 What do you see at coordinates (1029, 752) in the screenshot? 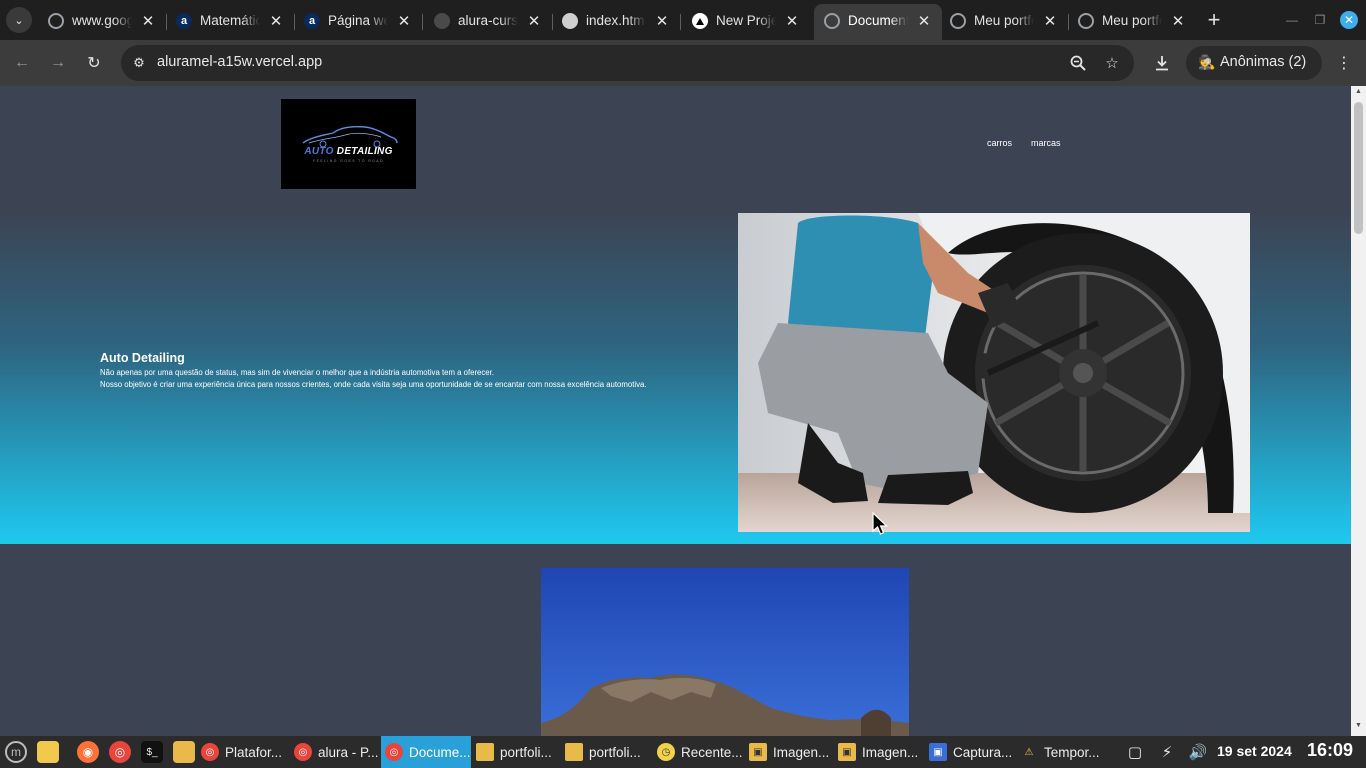
I see `warning-icon: ⚠` at bounding box center [1029, 752].